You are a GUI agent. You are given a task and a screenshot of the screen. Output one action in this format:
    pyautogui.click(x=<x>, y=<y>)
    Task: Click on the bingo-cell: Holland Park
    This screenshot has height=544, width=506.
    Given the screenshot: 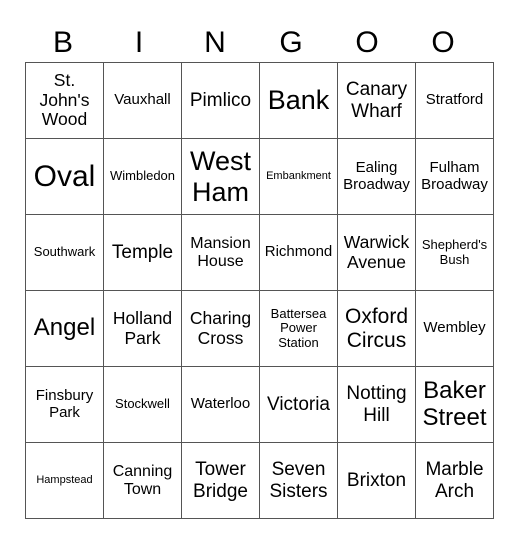 What is the action you would take?
    pyautogui.click(x=142, y=328)
    